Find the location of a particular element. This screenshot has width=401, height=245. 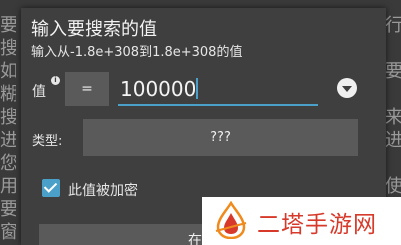

value-input: 100000 is located at coordinates (218, 90).